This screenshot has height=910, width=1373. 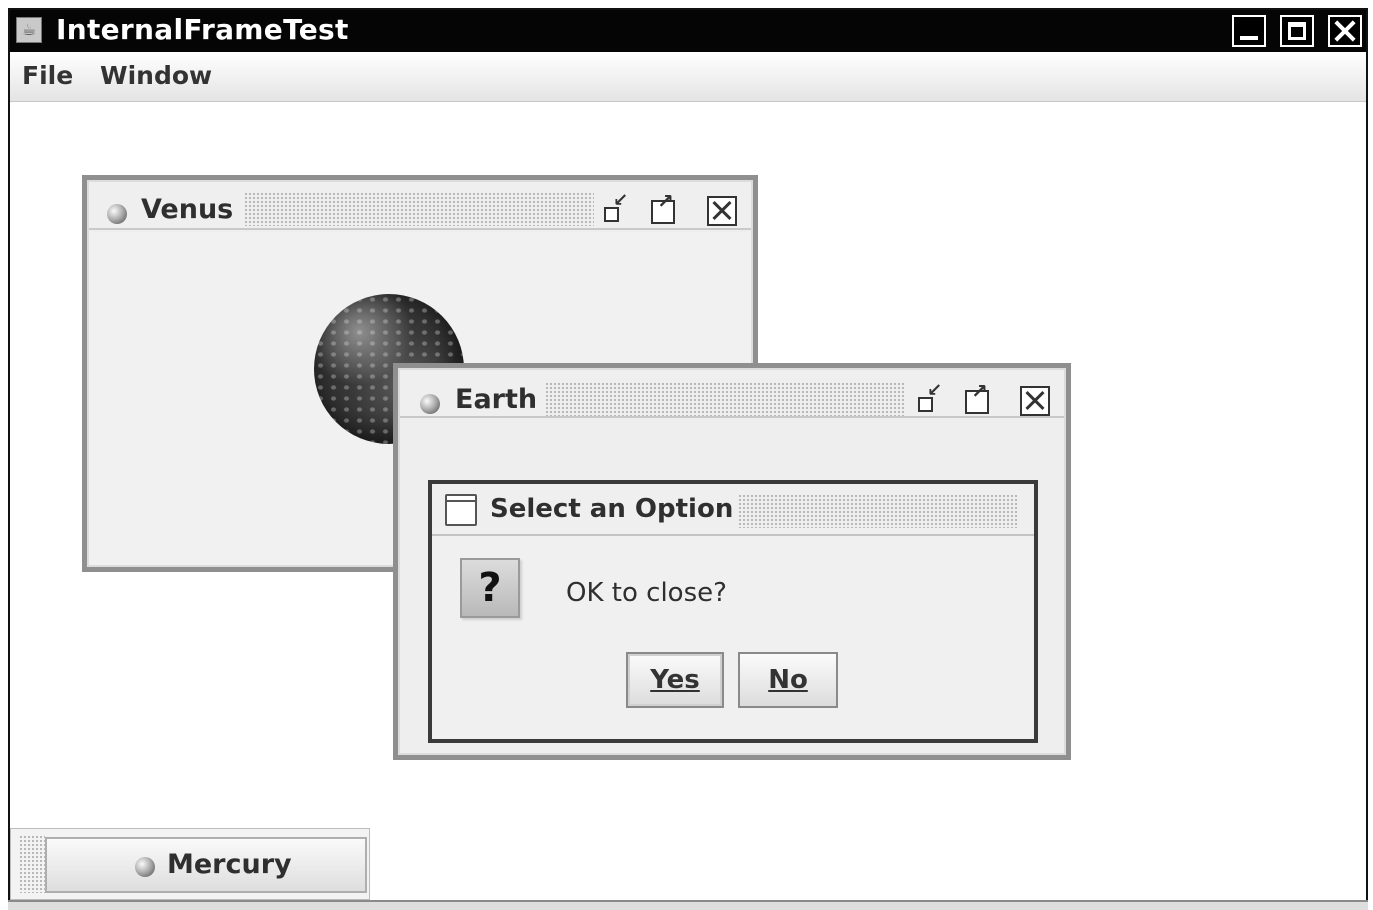 What do you see at coordinates (229, 864) in the screenshot?
I see `mercury-label: Mercury` at bounding box center [229, 864].